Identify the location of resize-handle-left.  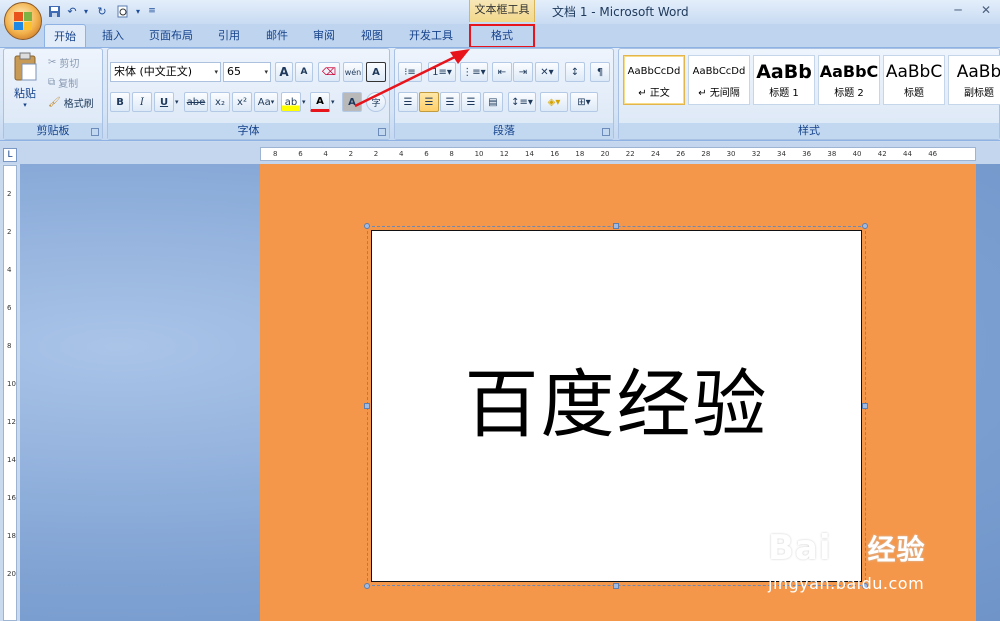
(367, 406).